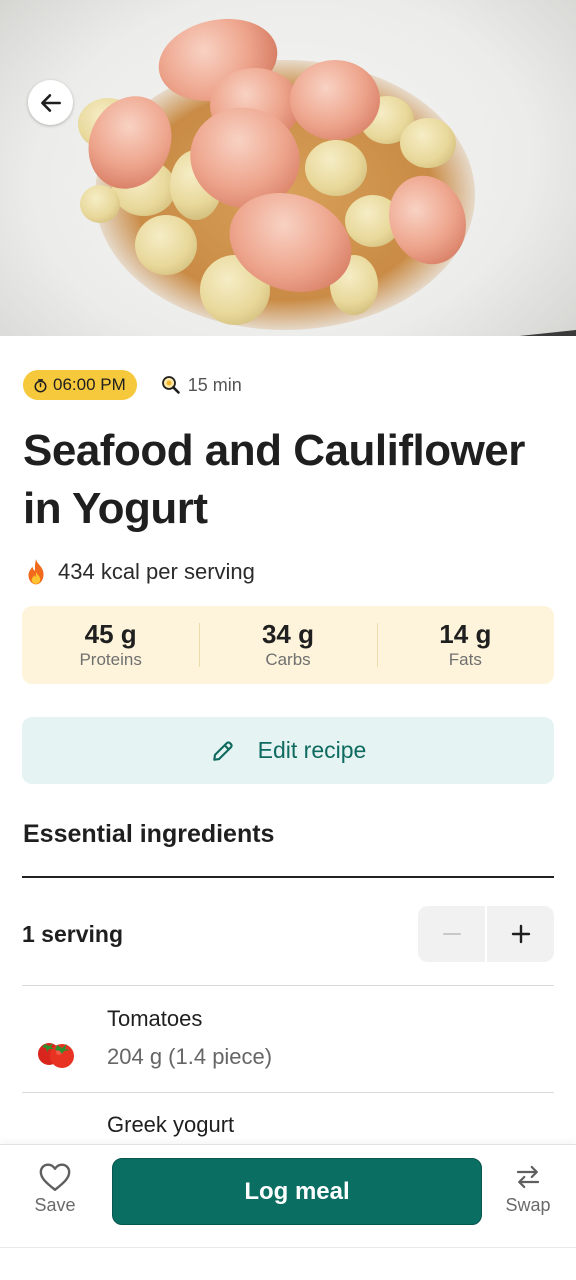  What do you see at coordinates (171, 1124) in the screenshot?
I see `ingredient-name: Greek yogurt` at bounding box center [171, 1124].